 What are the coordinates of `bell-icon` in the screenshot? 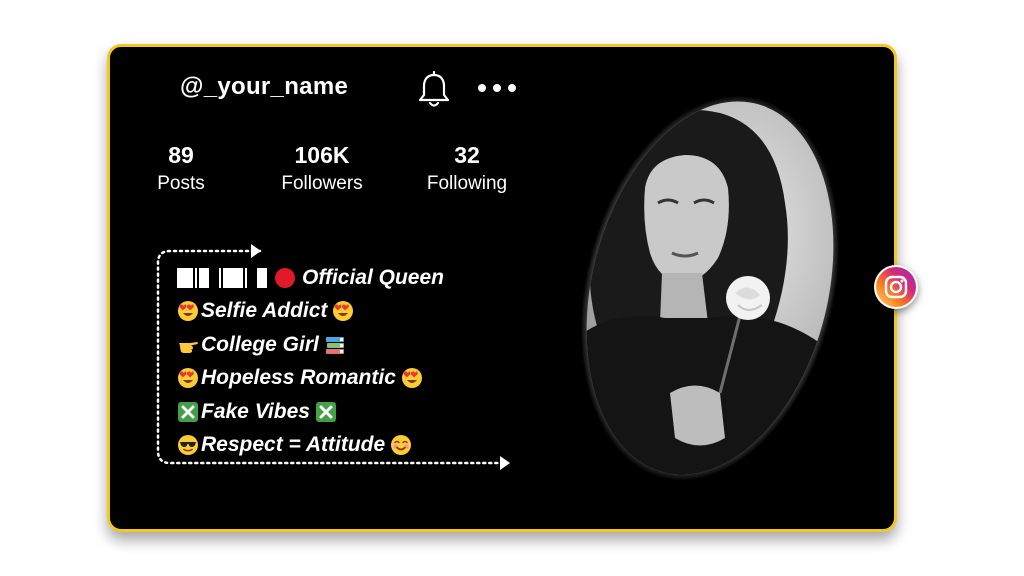 It's located at (434, 90).